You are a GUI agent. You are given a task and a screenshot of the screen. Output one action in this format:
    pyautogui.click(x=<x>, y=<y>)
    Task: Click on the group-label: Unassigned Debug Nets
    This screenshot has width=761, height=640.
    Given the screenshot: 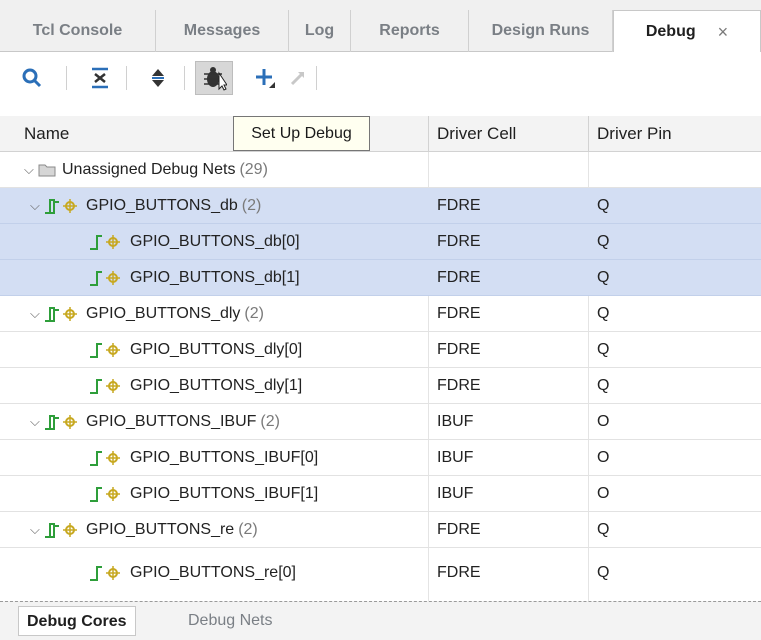 What is the action you would take?
    pyautogui.click(x=149, y=169)
    